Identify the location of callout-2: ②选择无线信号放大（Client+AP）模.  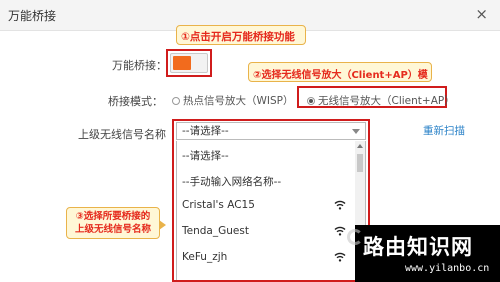
(340, 72).